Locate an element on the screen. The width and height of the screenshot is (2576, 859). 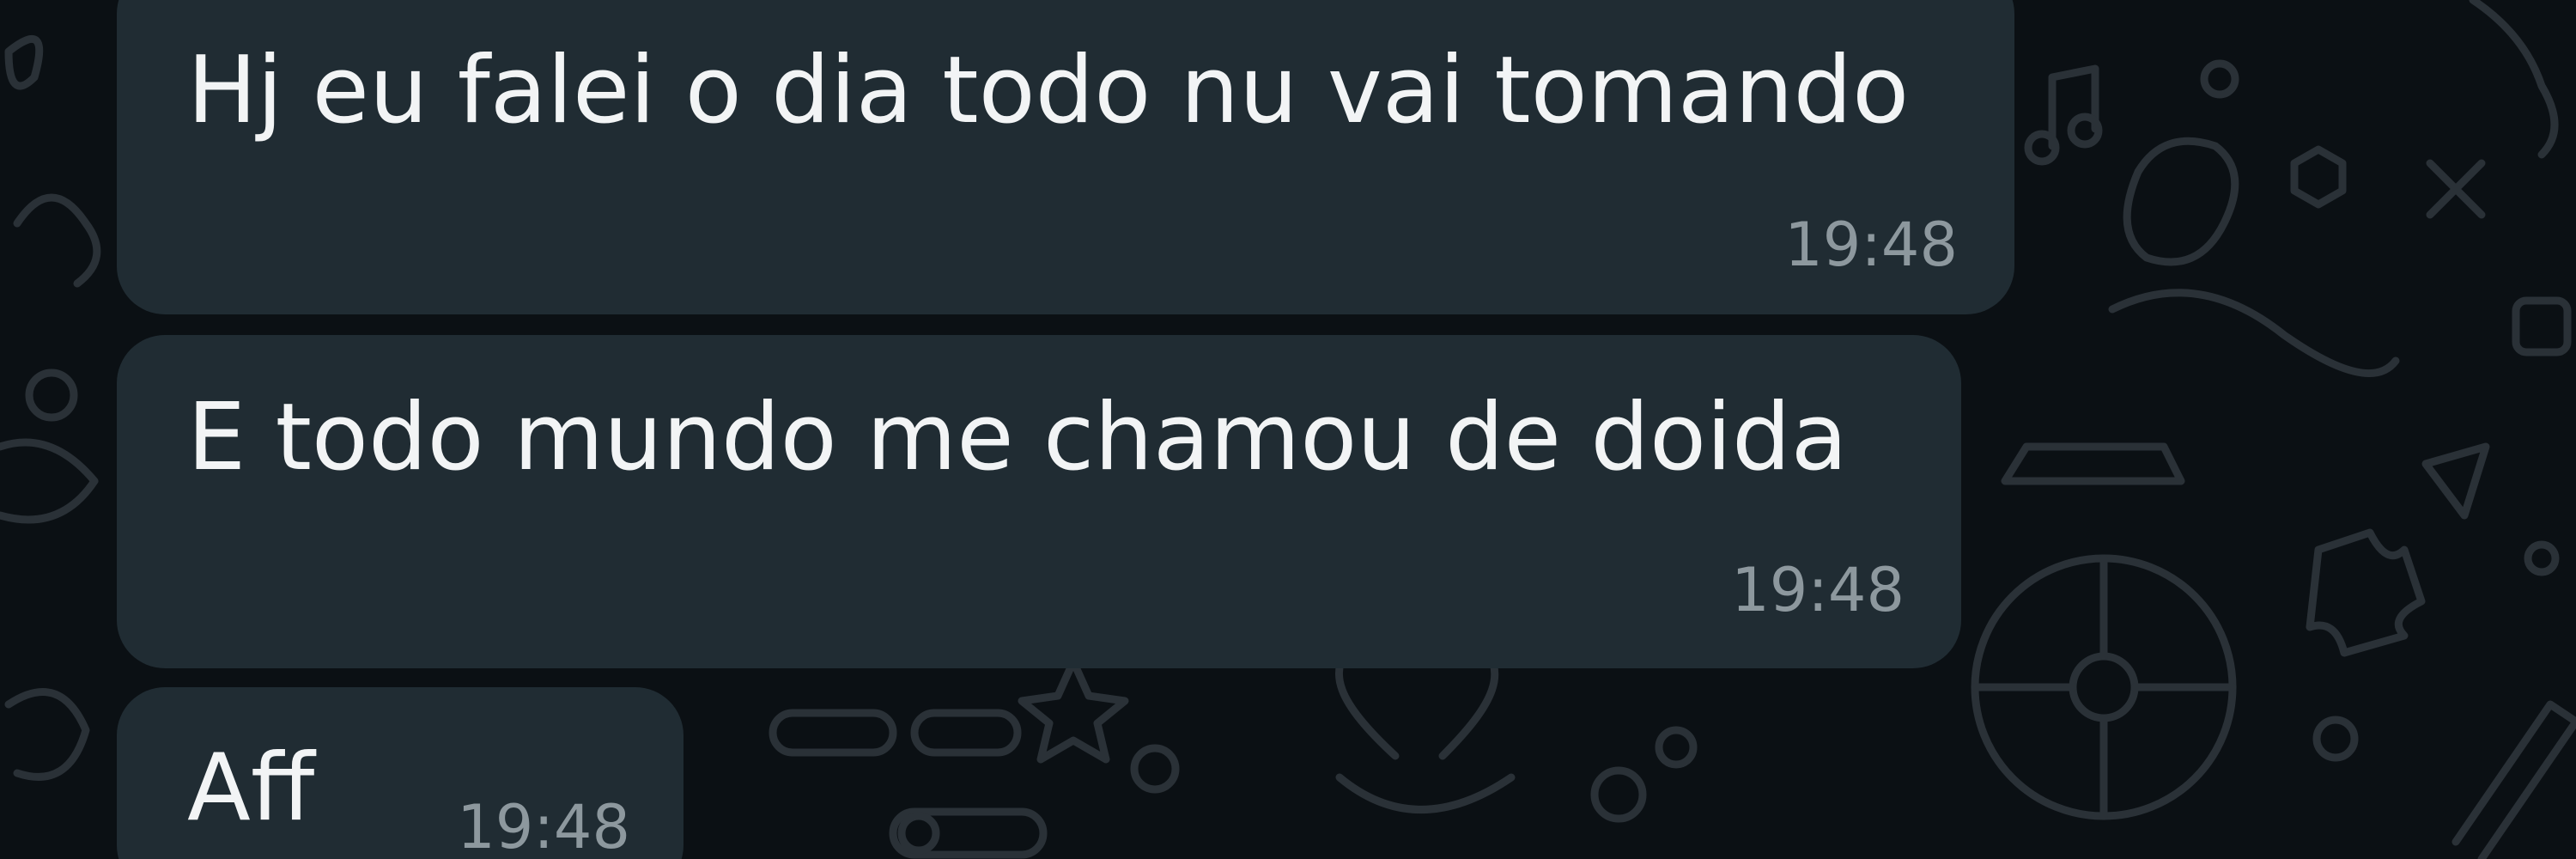
person-body-illustration is located at coordinates (2254, 333).